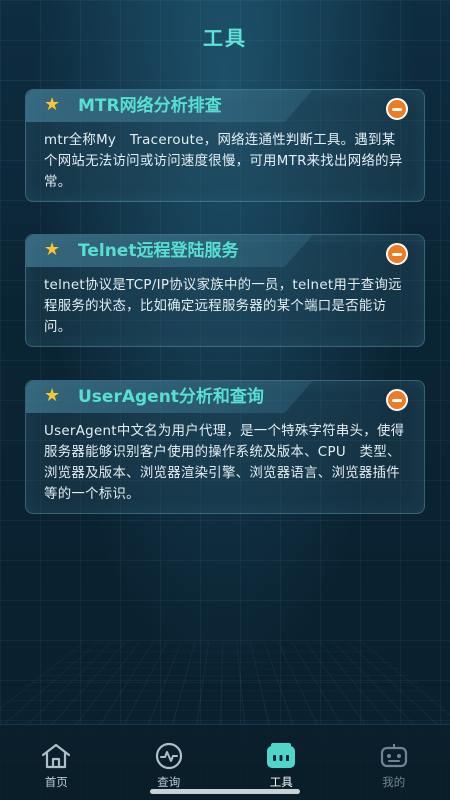  Describe the element at coordinates (169, 782) in the screenshot. I see `tab-label: 查询` at that location.